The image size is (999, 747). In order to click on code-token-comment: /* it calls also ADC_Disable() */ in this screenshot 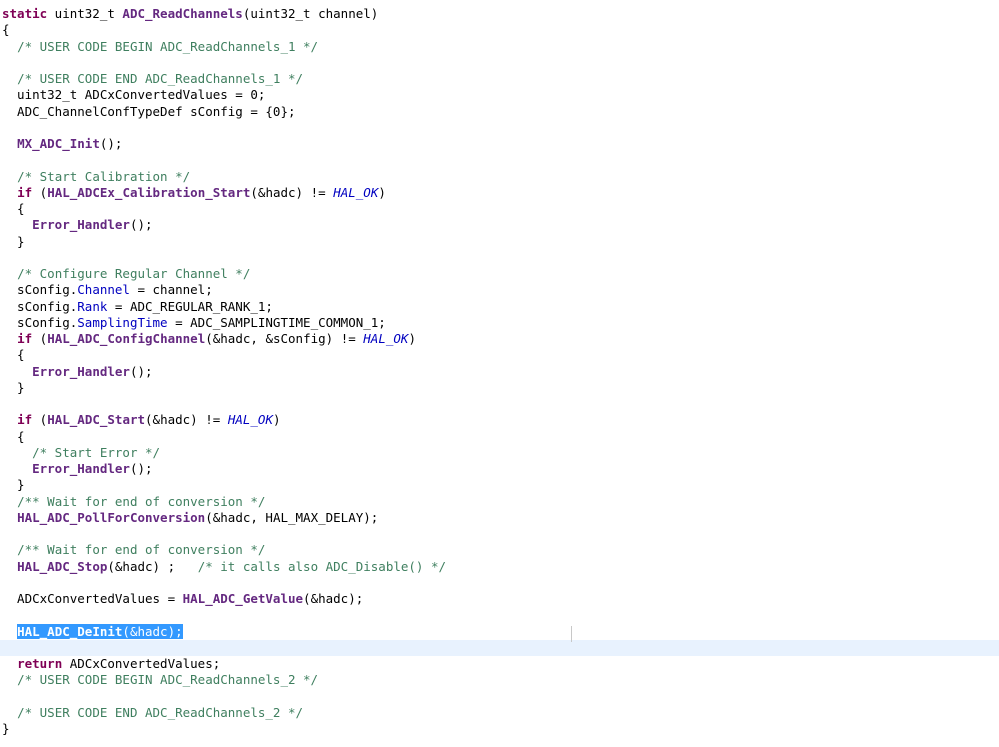, I will do `click(322, 566)`.